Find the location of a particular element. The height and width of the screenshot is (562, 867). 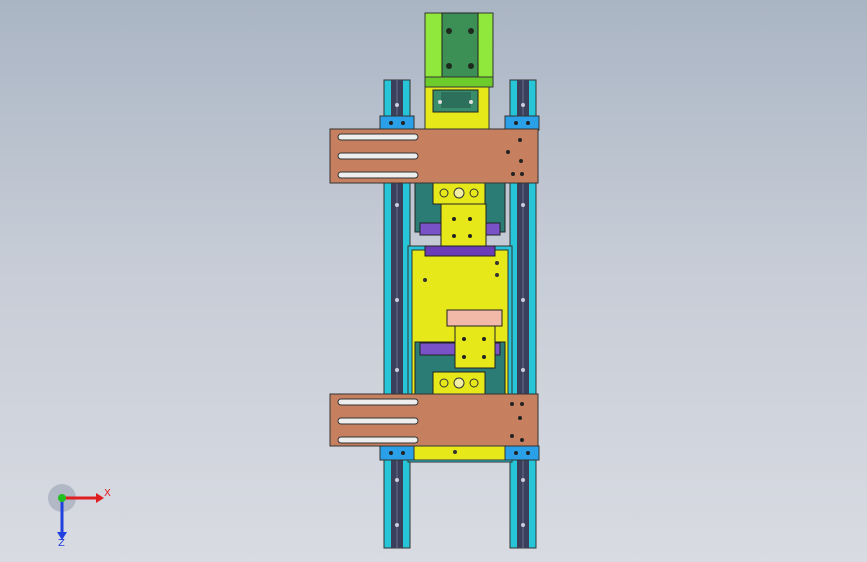

lower-copper-plate is located at coordinates (434, 420).